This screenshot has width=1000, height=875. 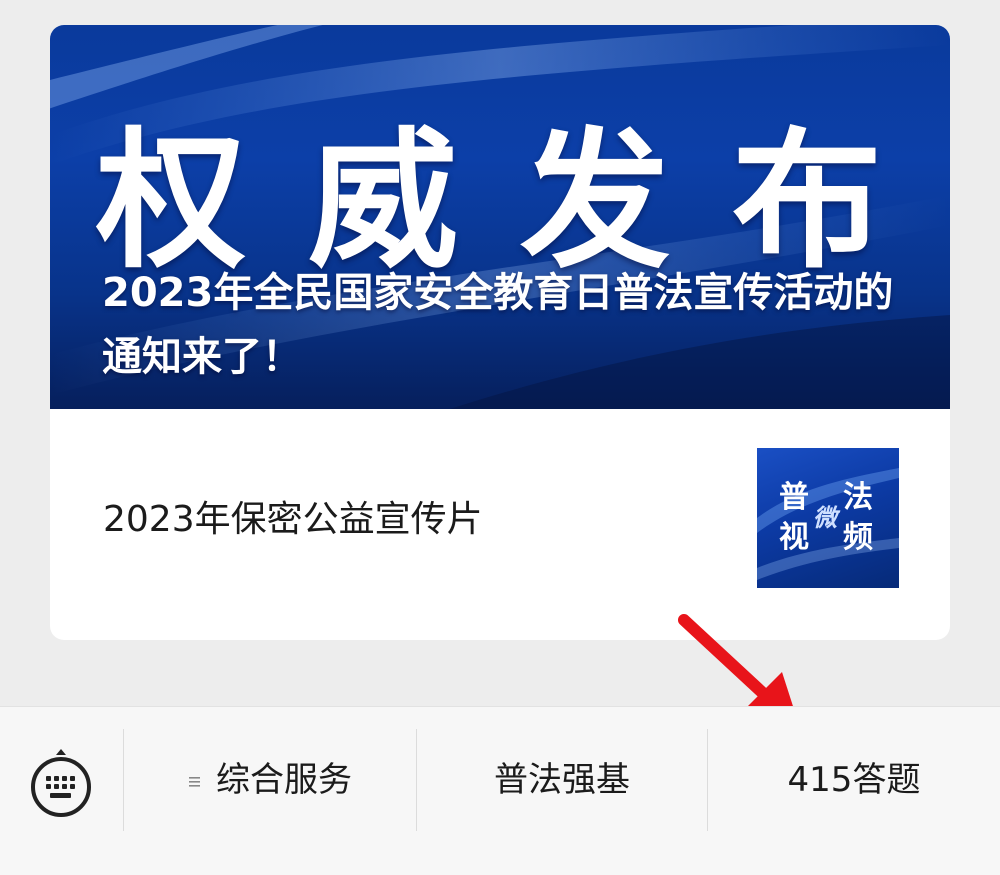 What do you see at coordinates (794, 497) in the screenshot?
I see `thumb-char-1: 普` at bounding box center [794, 497].